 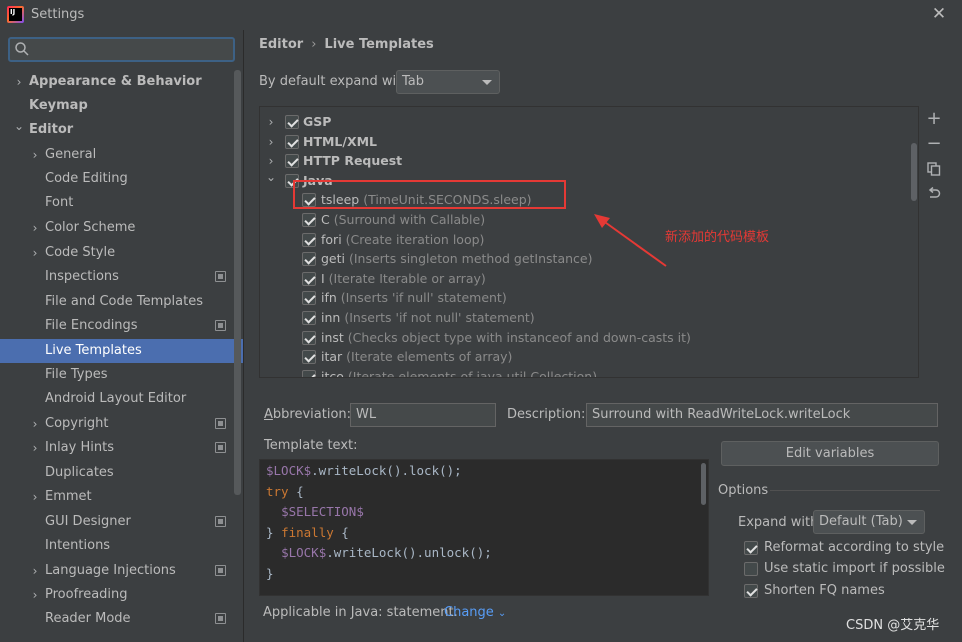 What do you see at coordinates (934, 194) in the screenshot?
I see `restore-icon` at bounding box center [934, 194].